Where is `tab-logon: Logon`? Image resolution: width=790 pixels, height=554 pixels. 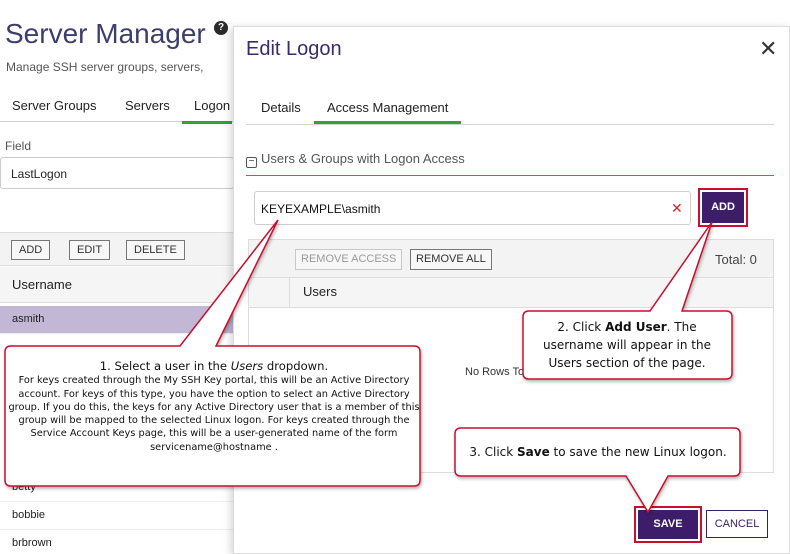
tab-logon: Logon is located at coordinates (207, 111).